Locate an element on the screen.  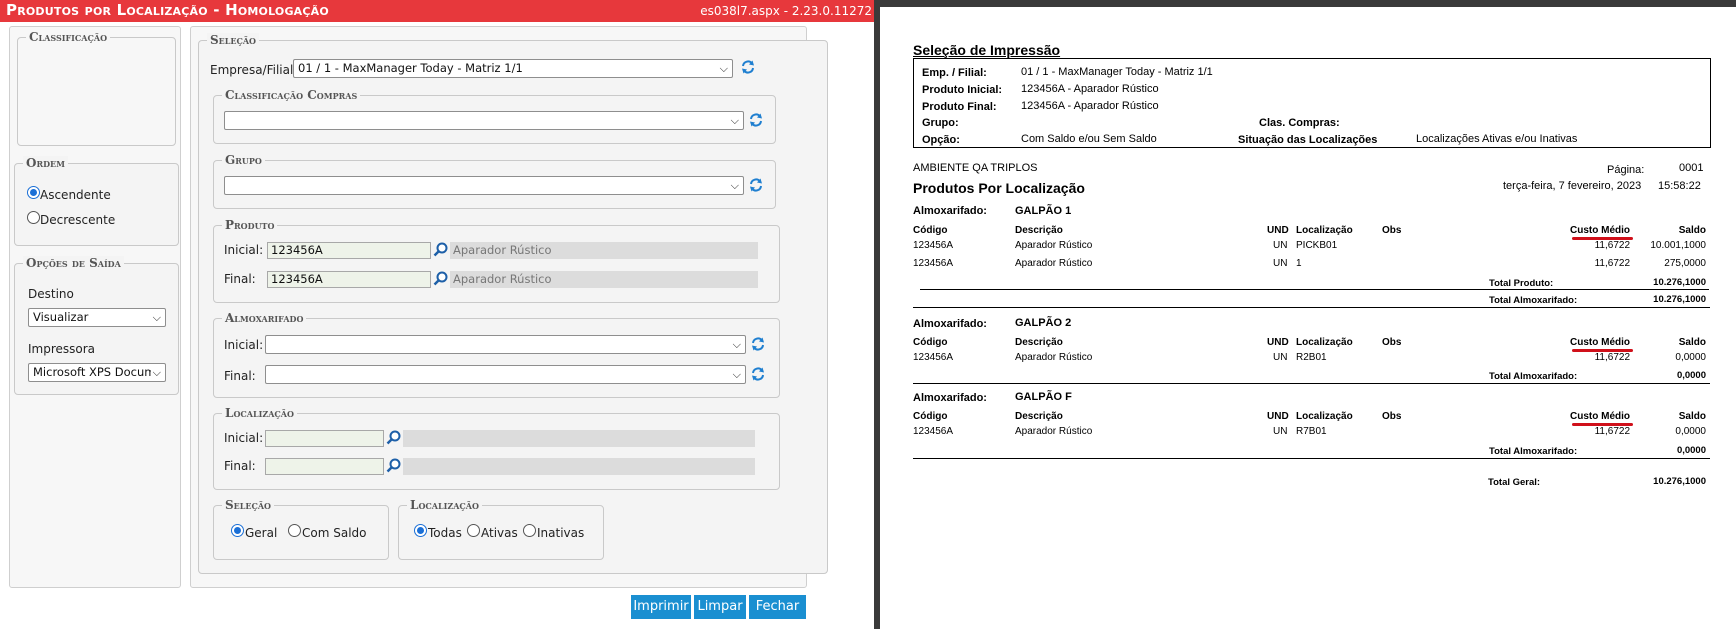
impressora-label: Impressora is located at coordinates (62, 349).